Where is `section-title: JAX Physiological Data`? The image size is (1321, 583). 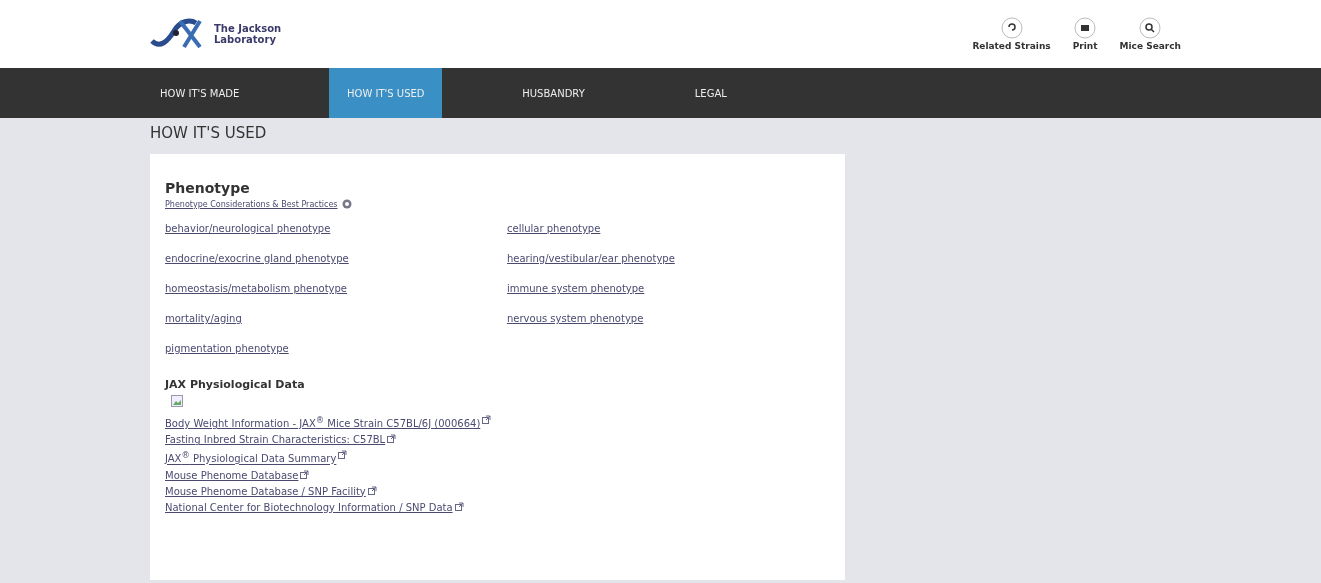
section-title: JAX Physiological Data is located at coordinates (235, 384).